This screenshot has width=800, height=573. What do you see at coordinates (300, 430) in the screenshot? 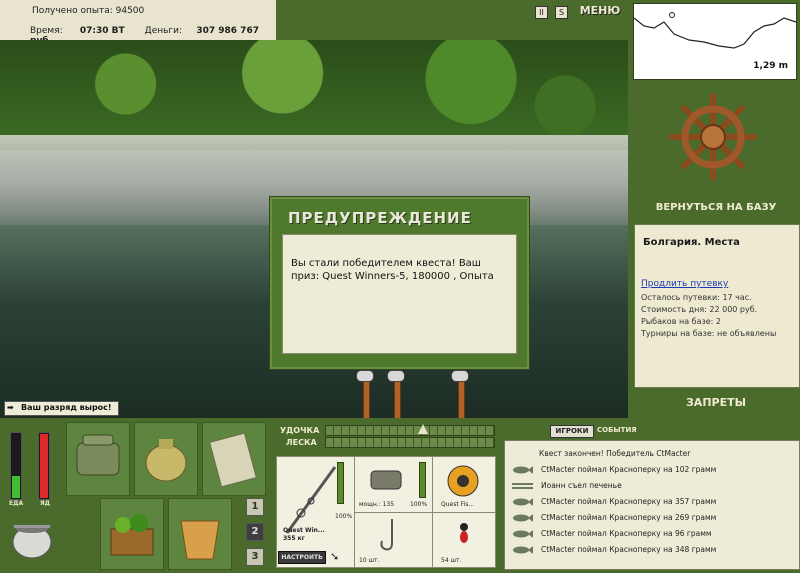
I see `rod-slider-label: УДОЧКА` at bounding box center [300, 430].